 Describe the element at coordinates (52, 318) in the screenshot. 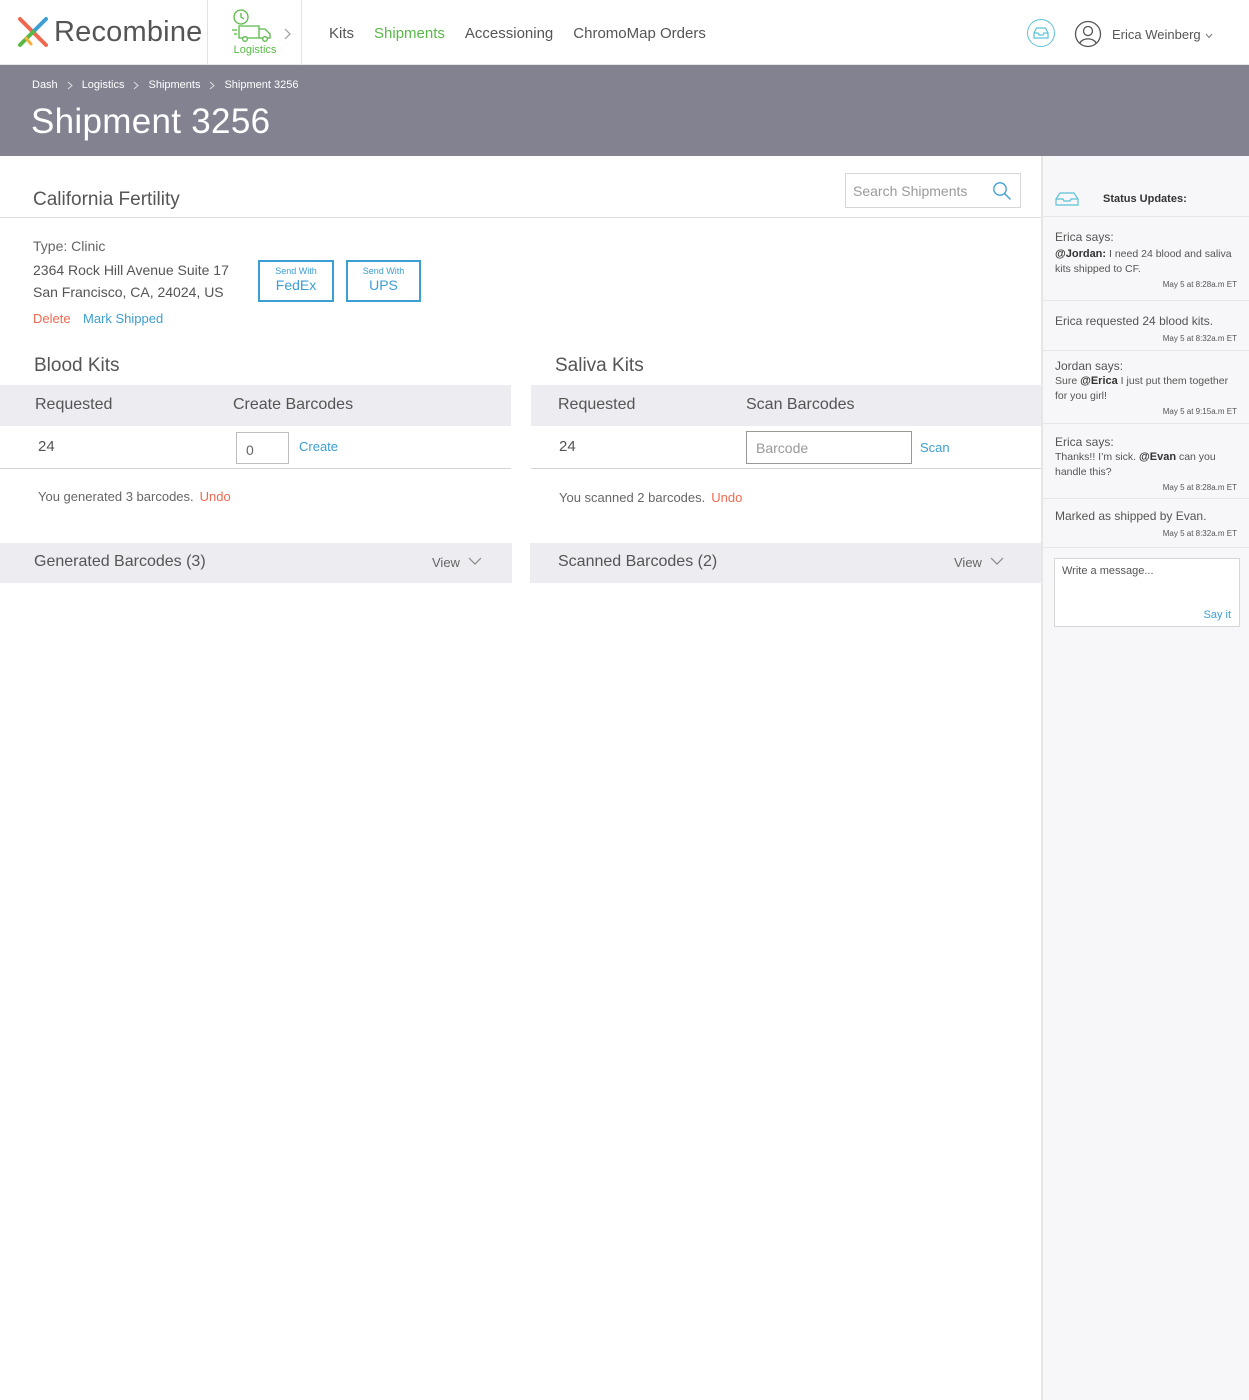

I see `delete-link: Delete` at that location.